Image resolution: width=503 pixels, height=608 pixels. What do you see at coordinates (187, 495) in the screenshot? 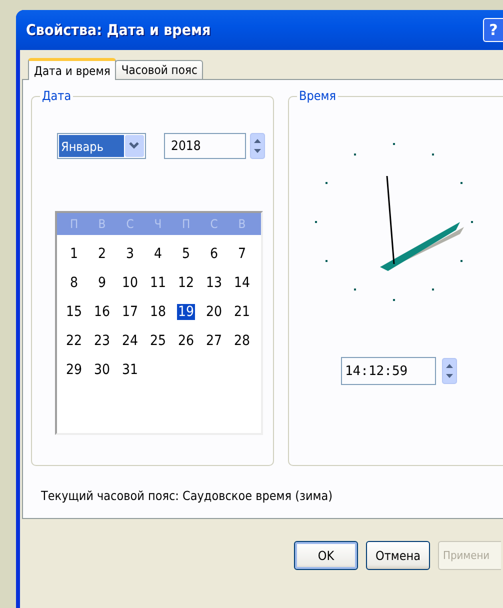
I see `timezone-label: Текущий часовой пояс: Саудовское время (зима)` at bounding box center [187, 495].